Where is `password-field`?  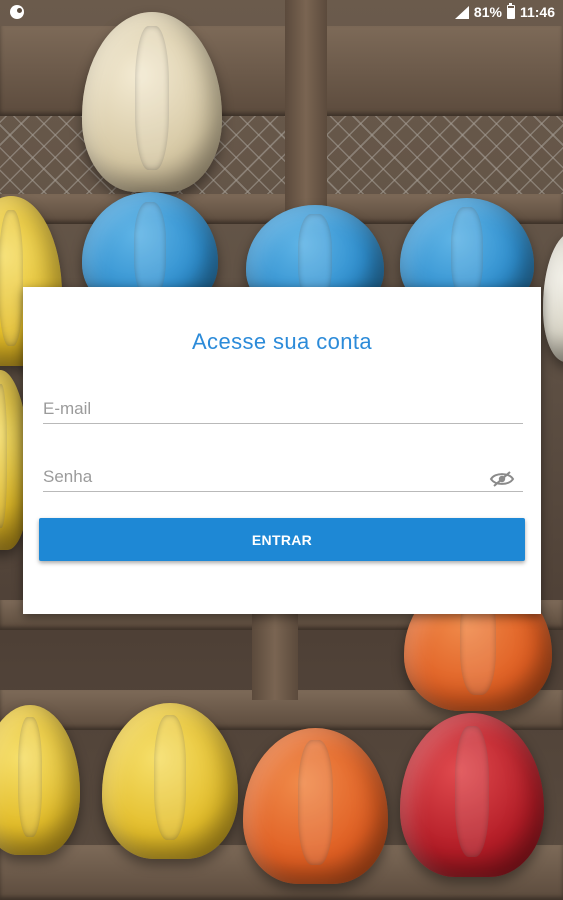
password-field is located at coordinates (283, 472).